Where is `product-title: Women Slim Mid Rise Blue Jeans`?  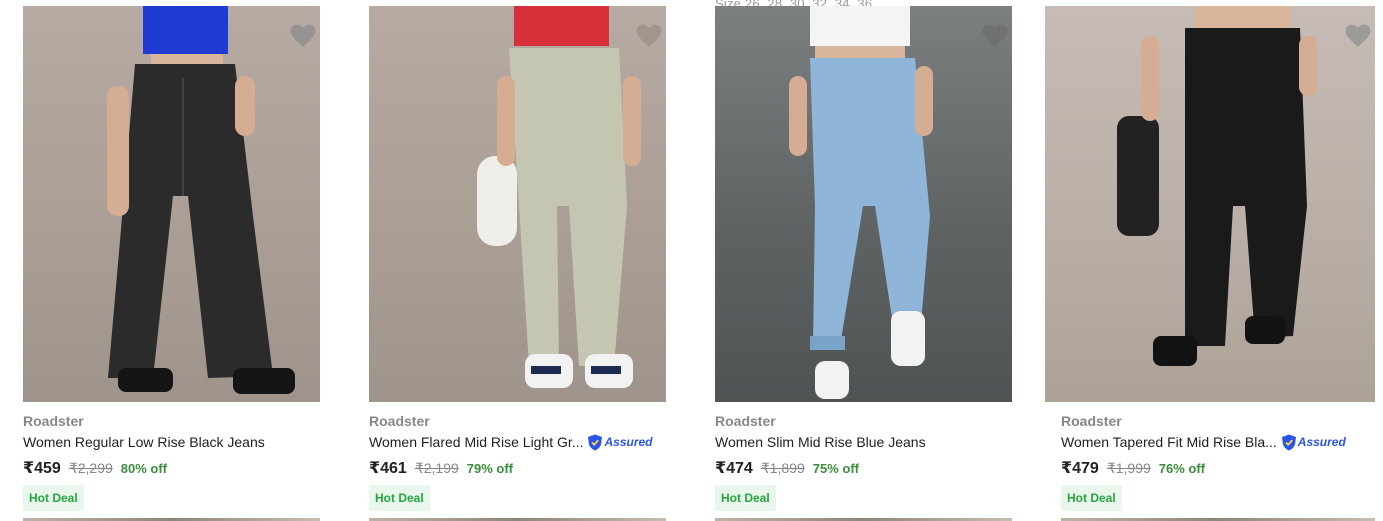 product-title: Women Slim Mid Rise Blue Jeans is located at coordinates (820, 442).